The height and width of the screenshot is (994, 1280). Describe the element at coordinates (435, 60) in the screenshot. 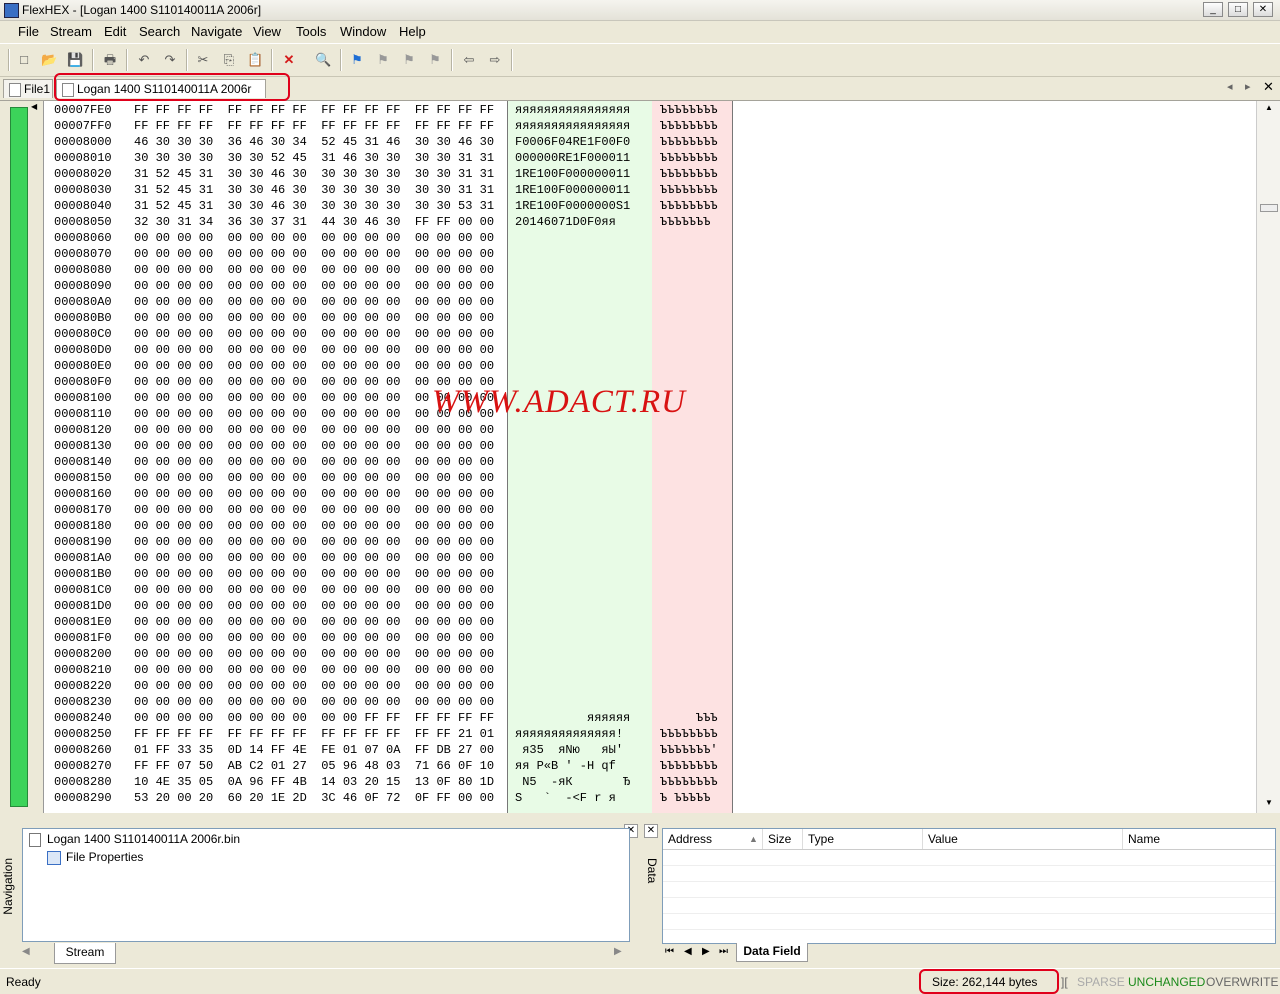

I see `flag-clear-icon: ⚑` at that location.